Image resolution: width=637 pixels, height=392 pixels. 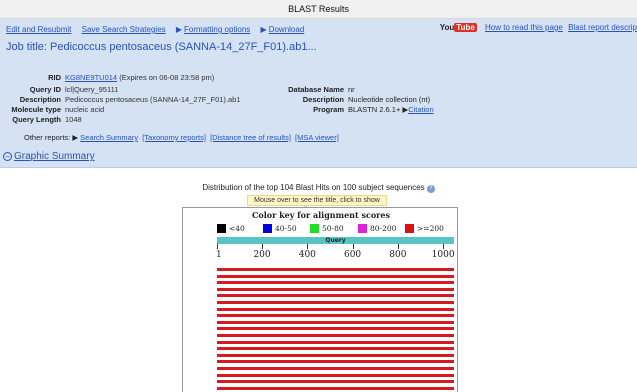 What do you see at coordinates (36, 109) in the screenshot?
I see `molecule-type-label: Molecule type` at bounding box center [36, 109].